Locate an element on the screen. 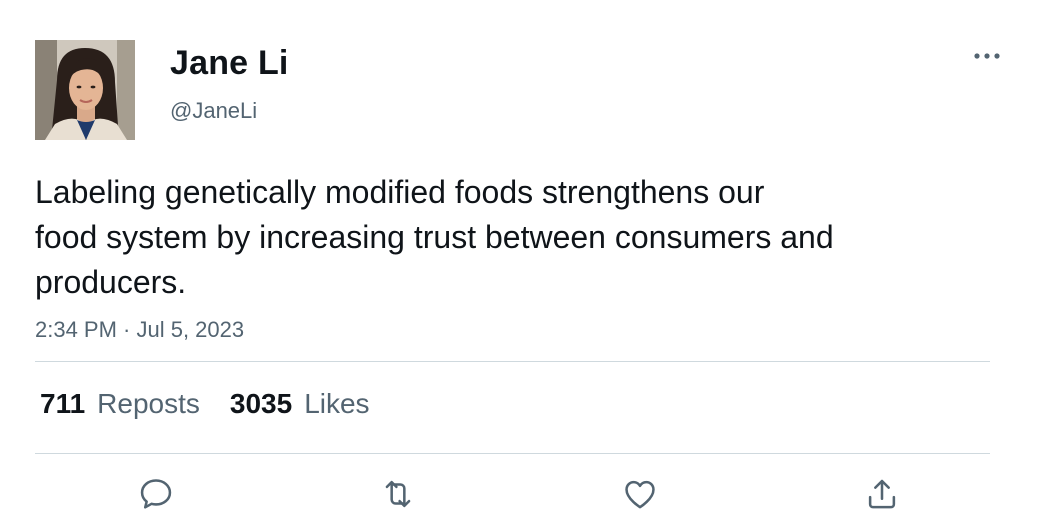 Image resolution: width=1050 pixels, height=525 pixels. more-icon is located at coordinates (987, 56).